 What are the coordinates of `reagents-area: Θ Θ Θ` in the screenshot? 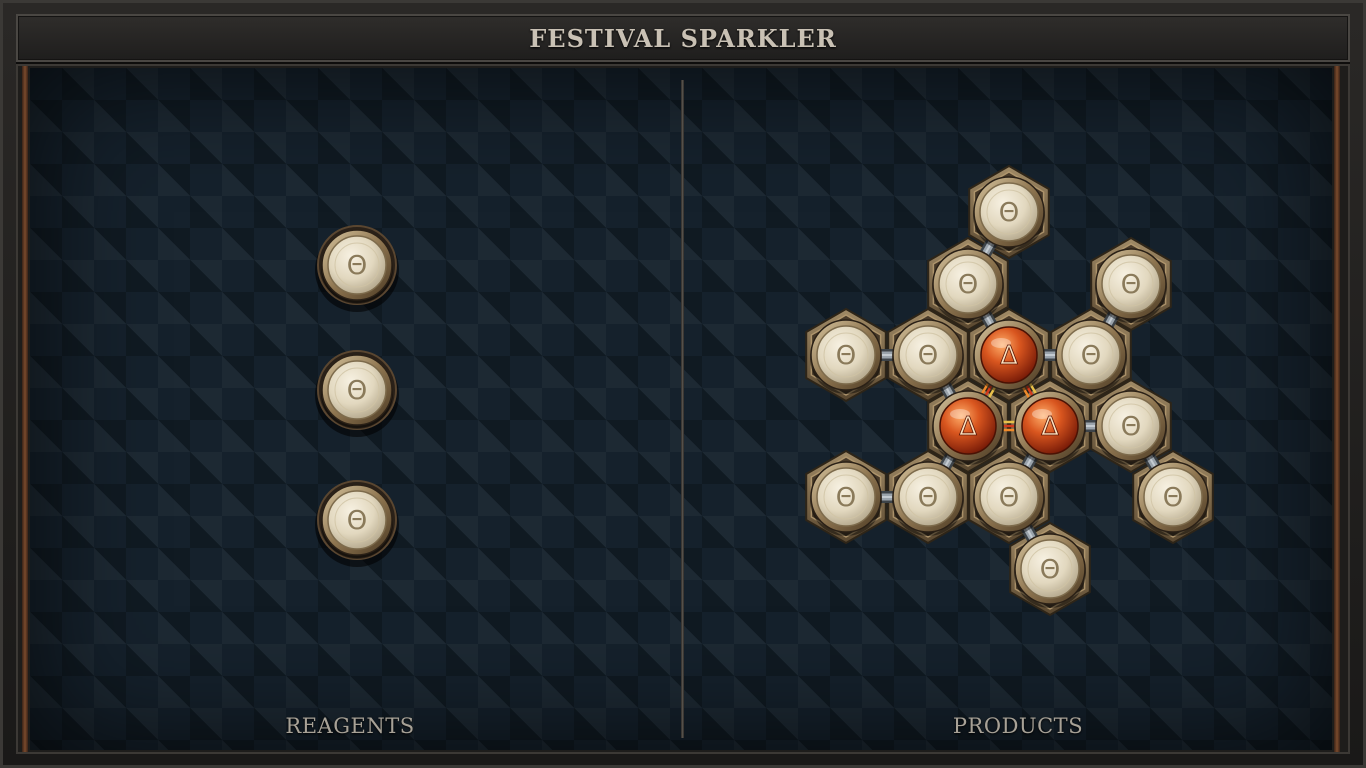 It's located at (357, 396).